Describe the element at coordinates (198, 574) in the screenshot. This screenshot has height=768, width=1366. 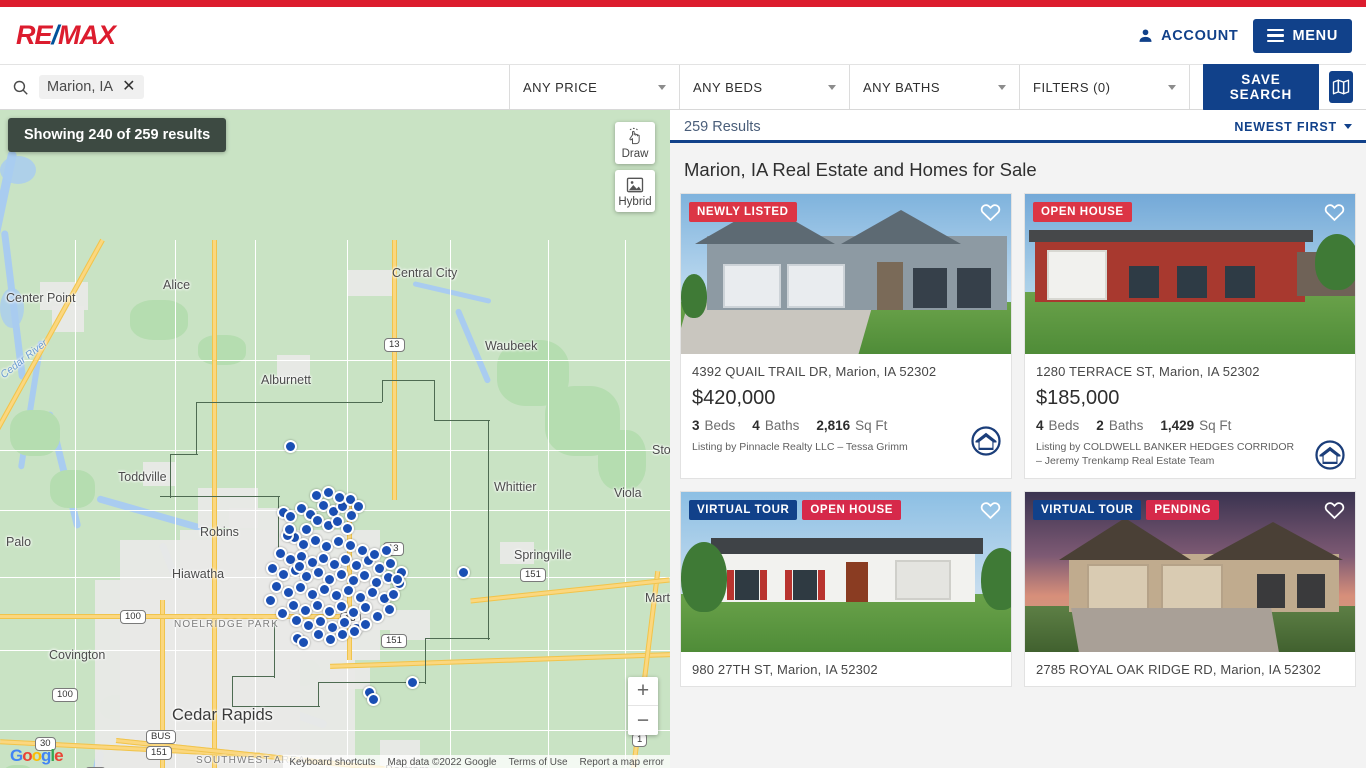
I see `map-label: Hiawatha` at that location.